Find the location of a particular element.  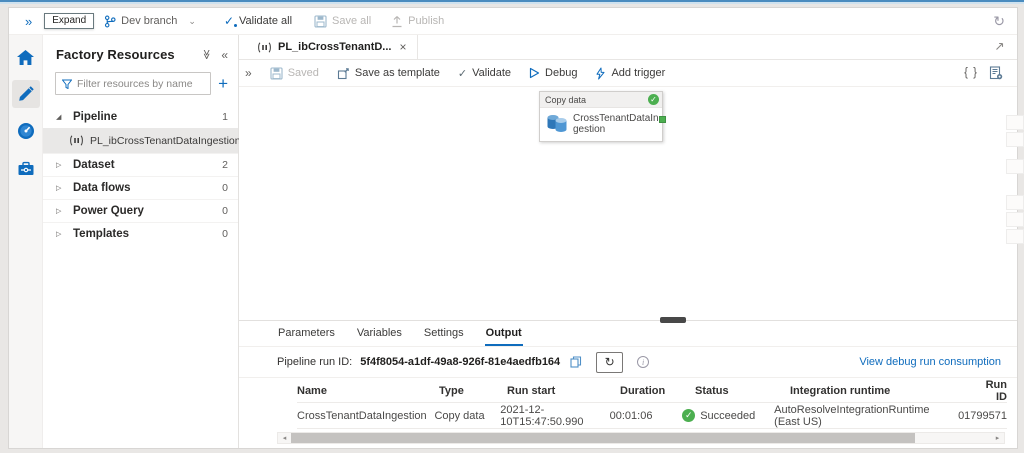

publish-button: Publish is located at coordinates (417, 21).